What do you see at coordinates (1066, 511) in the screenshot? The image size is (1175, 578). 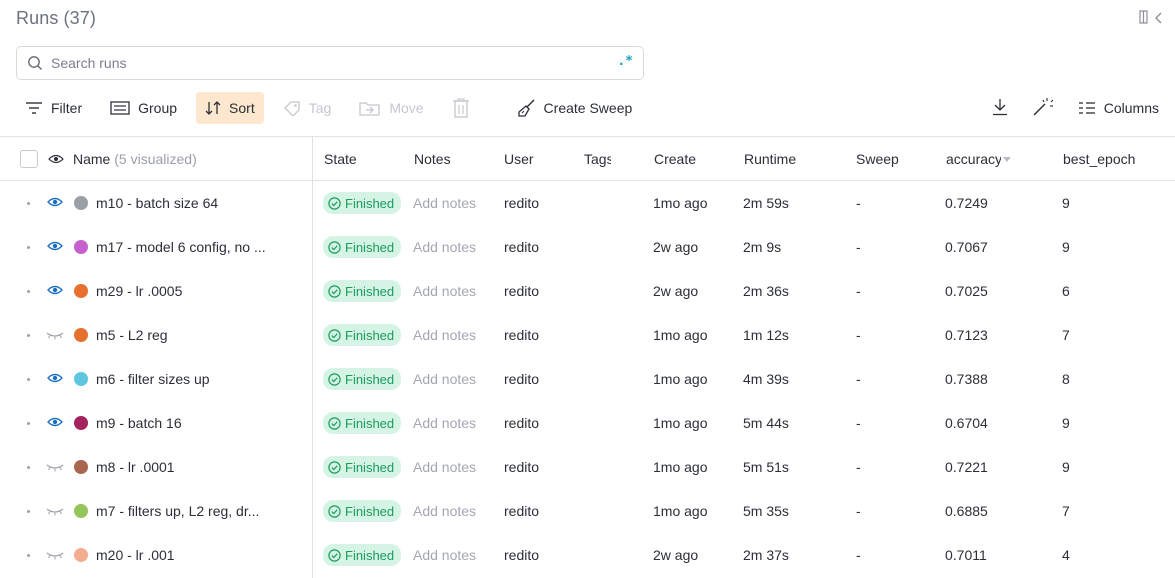 I see `best-epoch-cell: 7` at bounding box center [1066, 511].